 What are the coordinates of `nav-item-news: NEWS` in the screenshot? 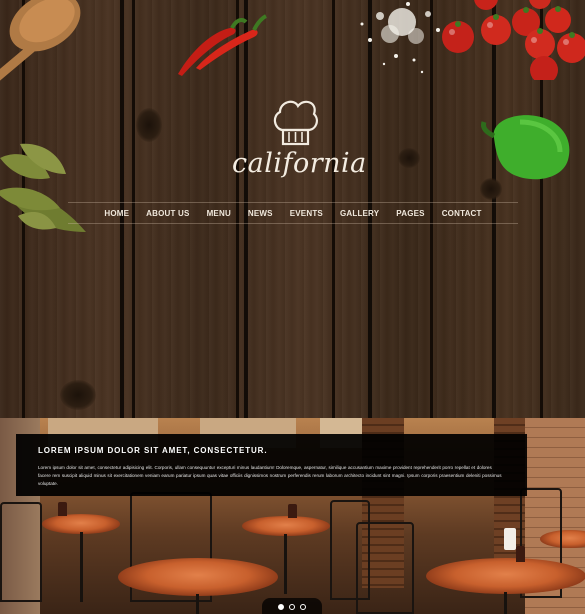 It's located at (260, 213).